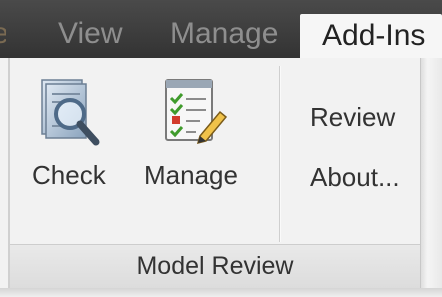 This screenshot has width=442, height=297. Describe the element at coordinates (224, 34) in the screenshot. I see `tab-manage: Manage` at that location.